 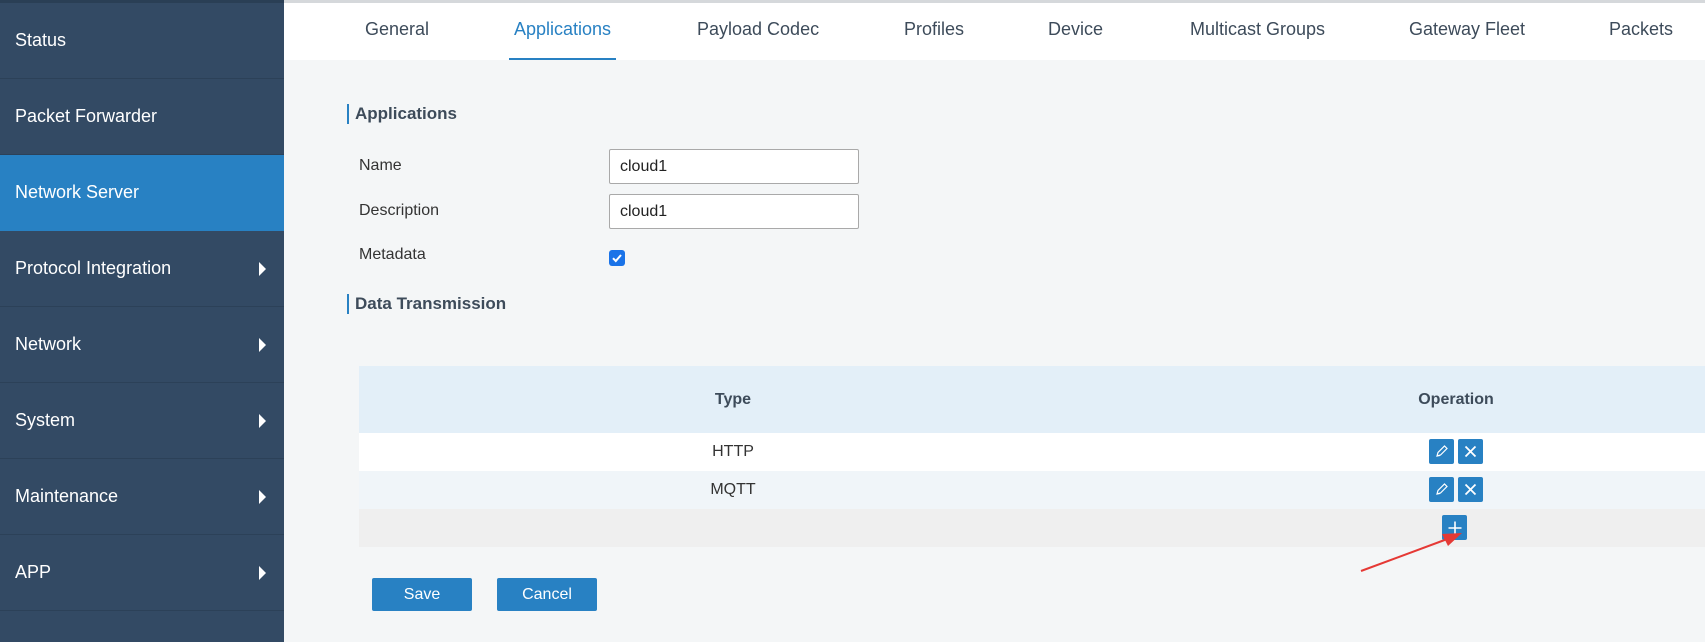 What do you see at coordinates (1032, 399) in the screenshot?
I see `table-header: Type Operation` at bounding box center [1032, 399].